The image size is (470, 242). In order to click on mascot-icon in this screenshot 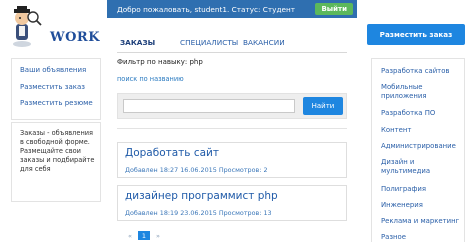, I will do `click(27, 26)`.